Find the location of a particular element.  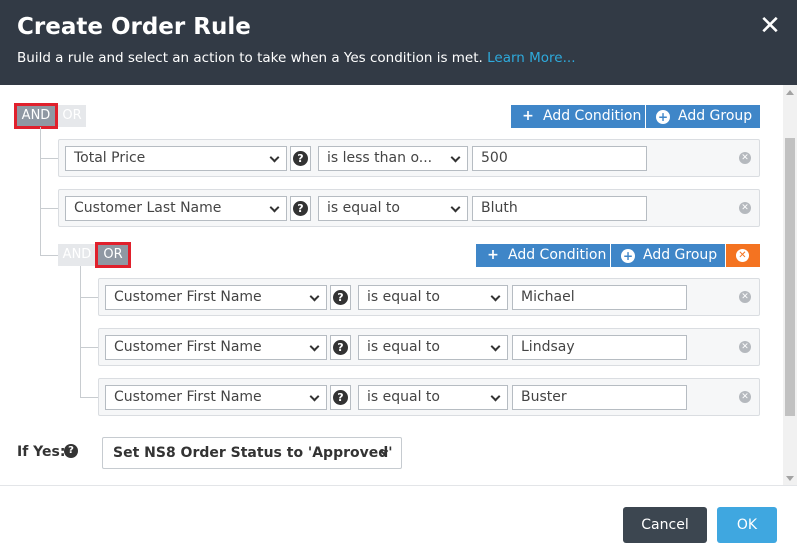

cancel-button: Cancel is located at coordinates (665, 525).